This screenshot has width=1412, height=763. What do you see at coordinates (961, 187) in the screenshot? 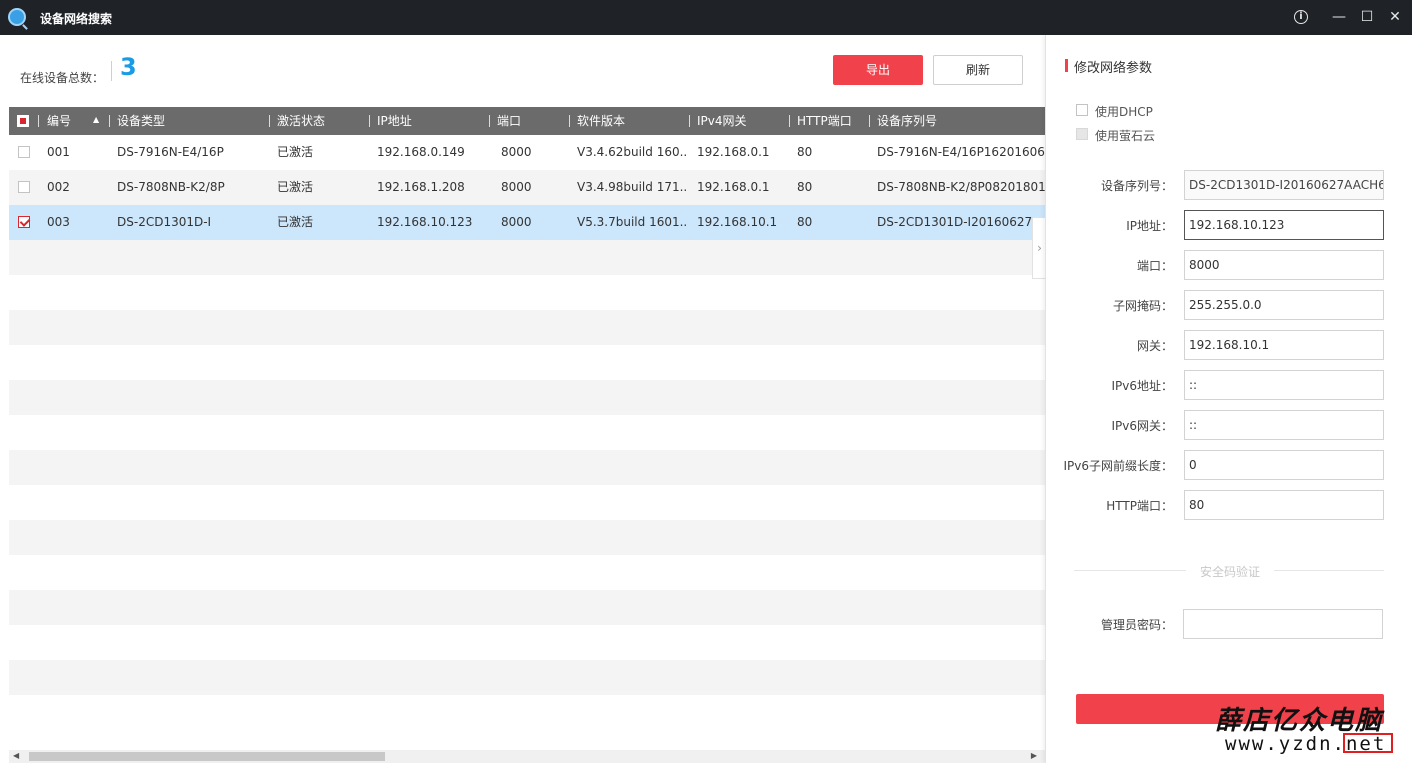
I see `table-cell: DS-7808NB-K2/8P082018011` at bounding box center [961, 187].